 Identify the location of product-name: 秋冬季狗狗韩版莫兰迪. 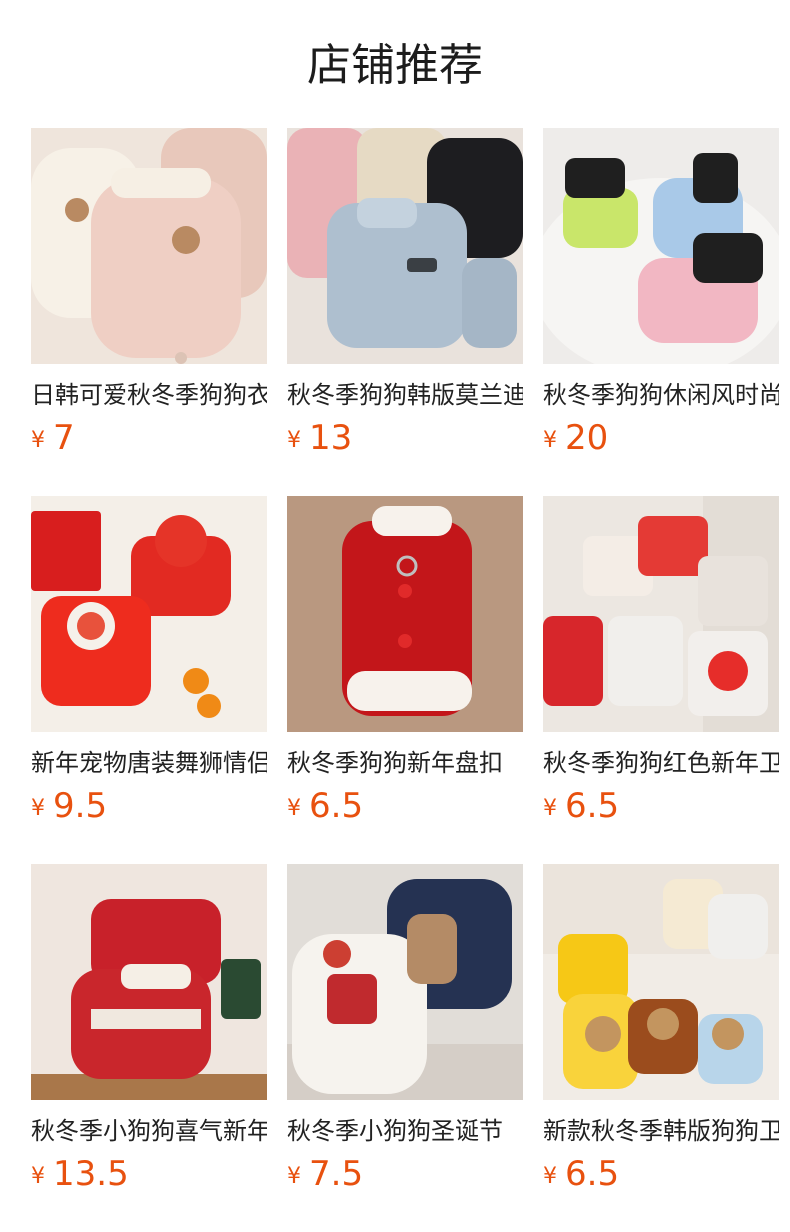
(405, 395).